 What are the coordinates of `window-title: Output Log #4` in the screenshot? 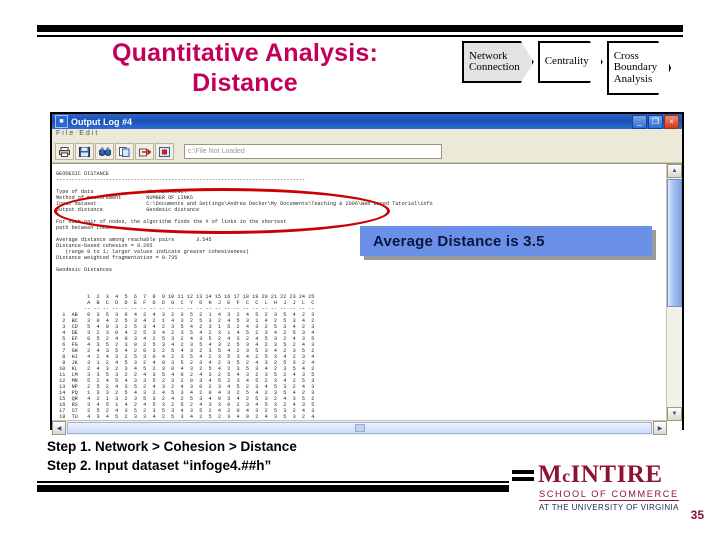 It's located at (101, 121).